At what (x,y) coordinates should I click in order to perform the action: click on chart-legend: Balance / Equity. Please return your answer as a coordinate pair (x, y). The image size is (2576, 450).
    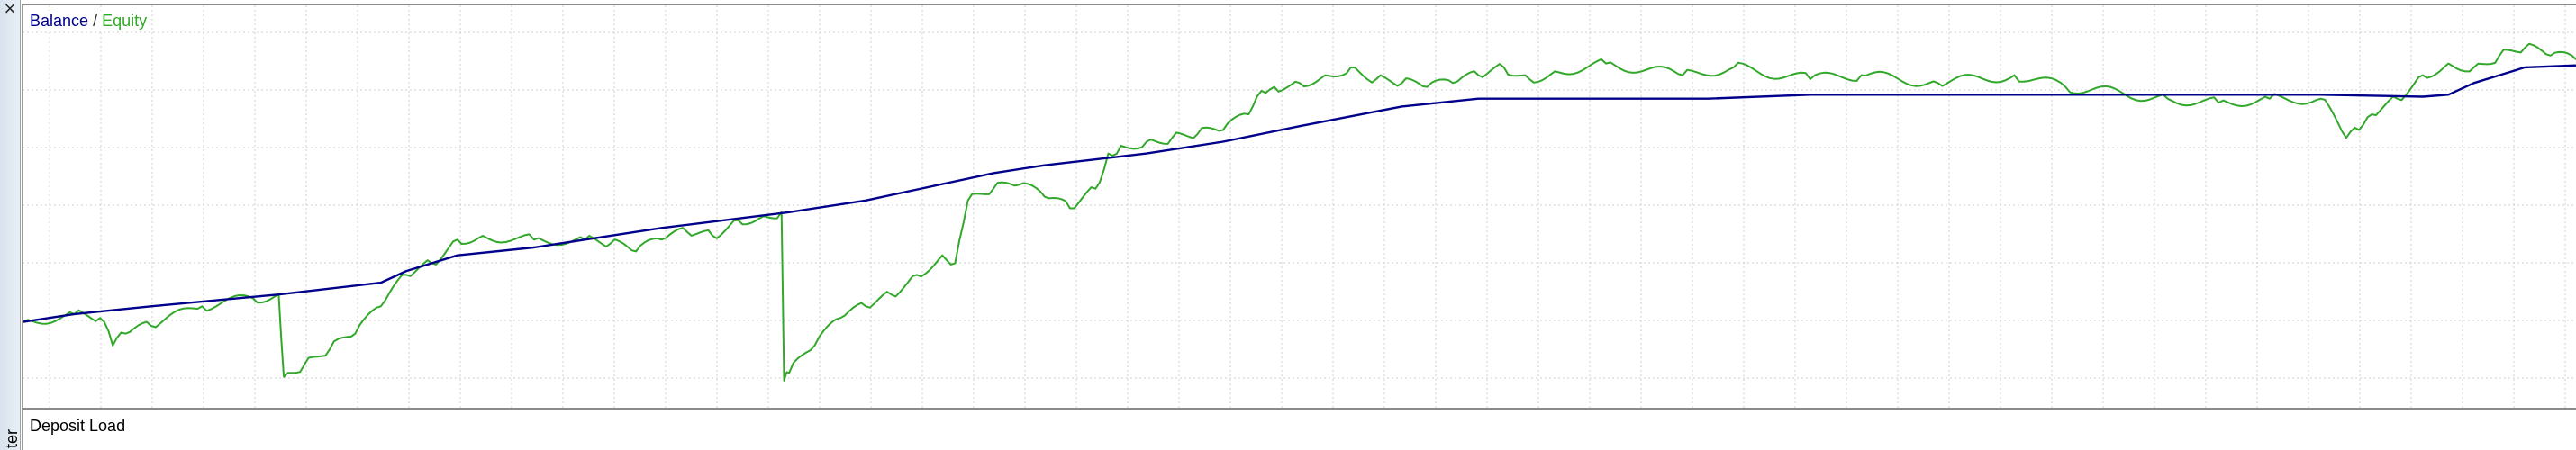
    Looking at the image, I should click on (90, 21).